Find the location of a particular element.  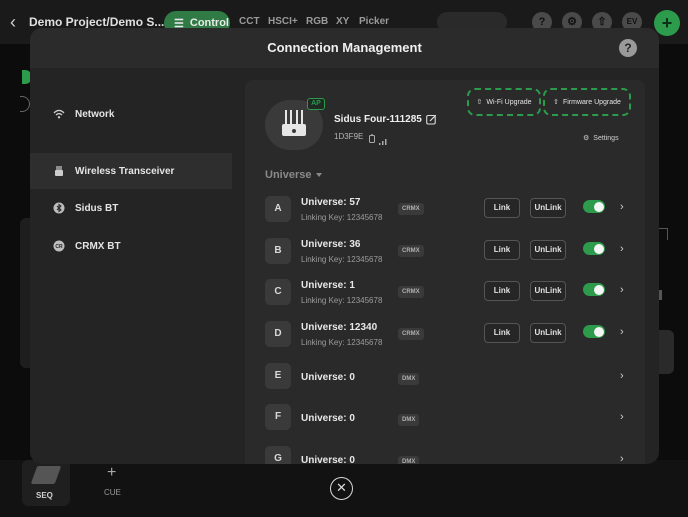

wifi-upgrade-button: ⇧ Wi-Fi Upgrade is located at coordinates (504, 102).